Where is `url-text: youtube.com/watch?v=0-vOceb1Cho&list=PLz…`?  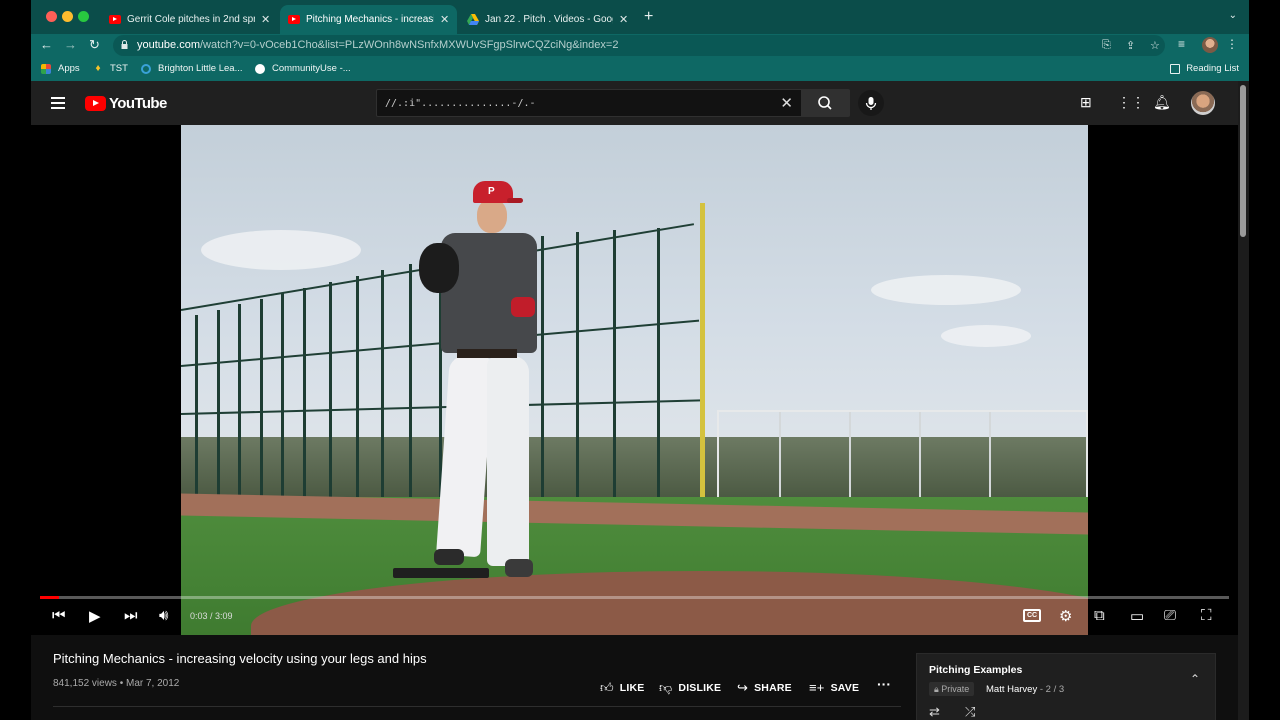 url-text: youtube.com/watch?v=0-vOceb1Cho&list=PLz… is located at coordinates (377, 45).